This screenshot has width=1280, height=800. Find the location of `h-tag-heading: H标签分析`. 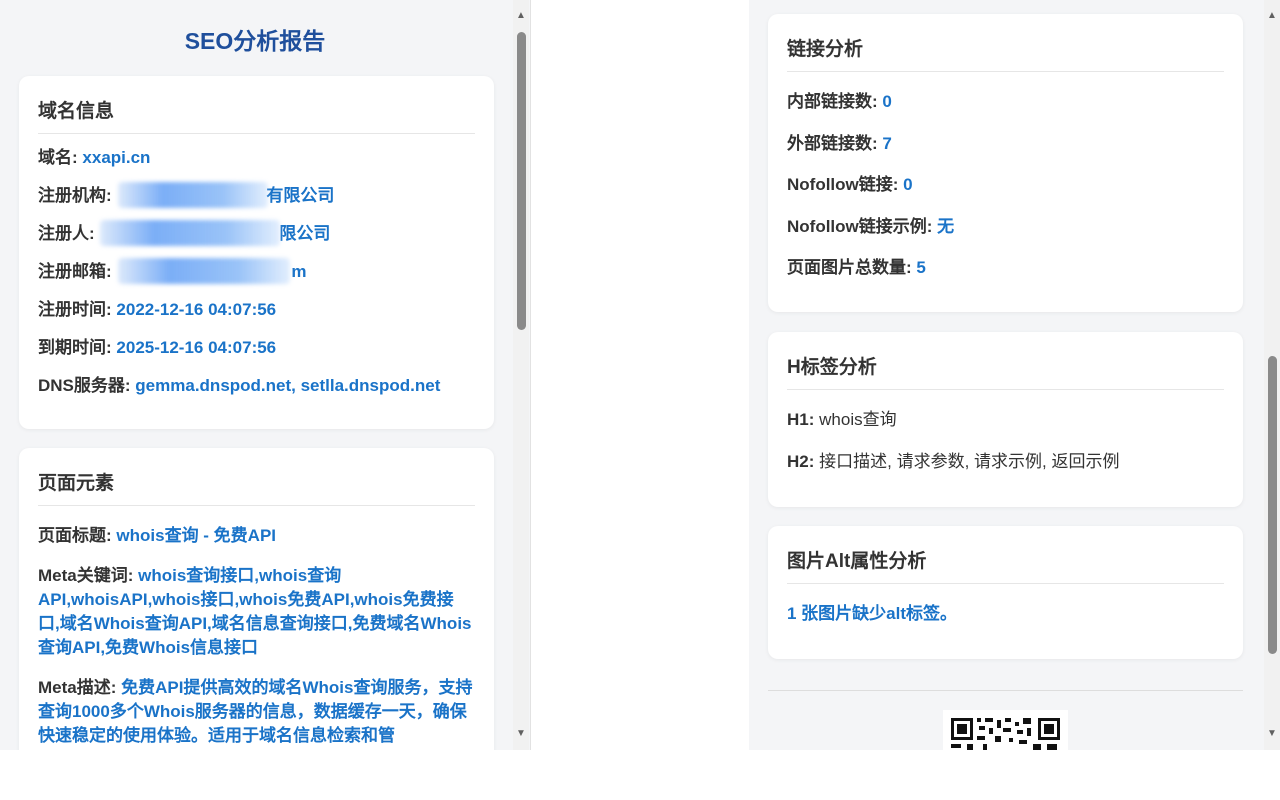

h-tag-heading: H标签分析 is located at coordinates (1005, 361).